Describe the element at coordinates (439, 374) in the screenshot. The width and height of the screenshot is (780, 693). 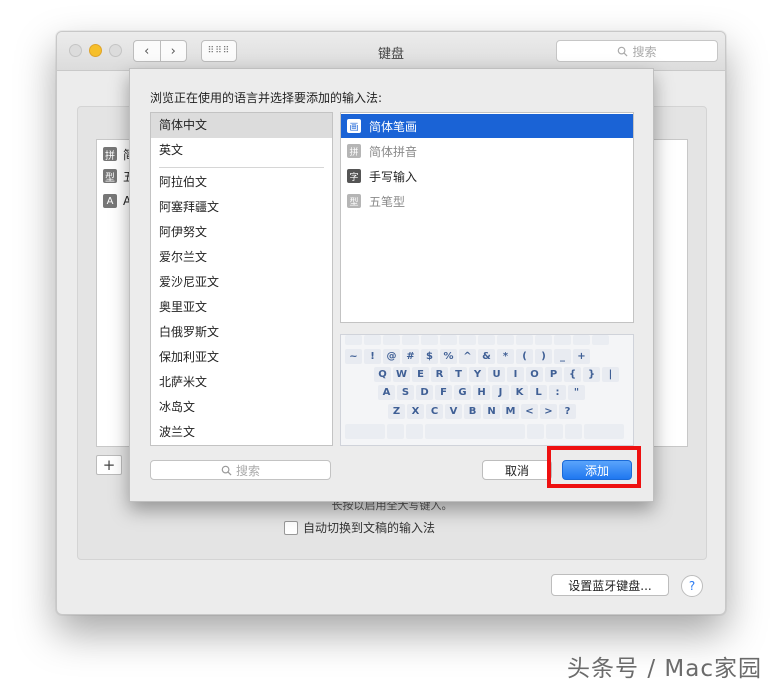
I see `keyboard-key: R` at that location.